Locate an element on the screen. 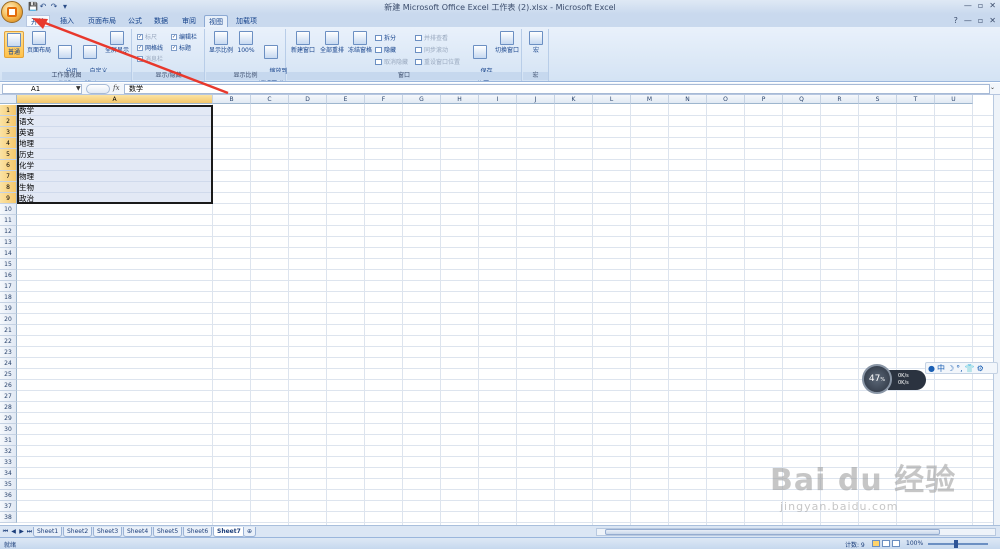 The height and width of the screenshot is (549, 1000). column-header-h: H is located at coordinates (460, 99).